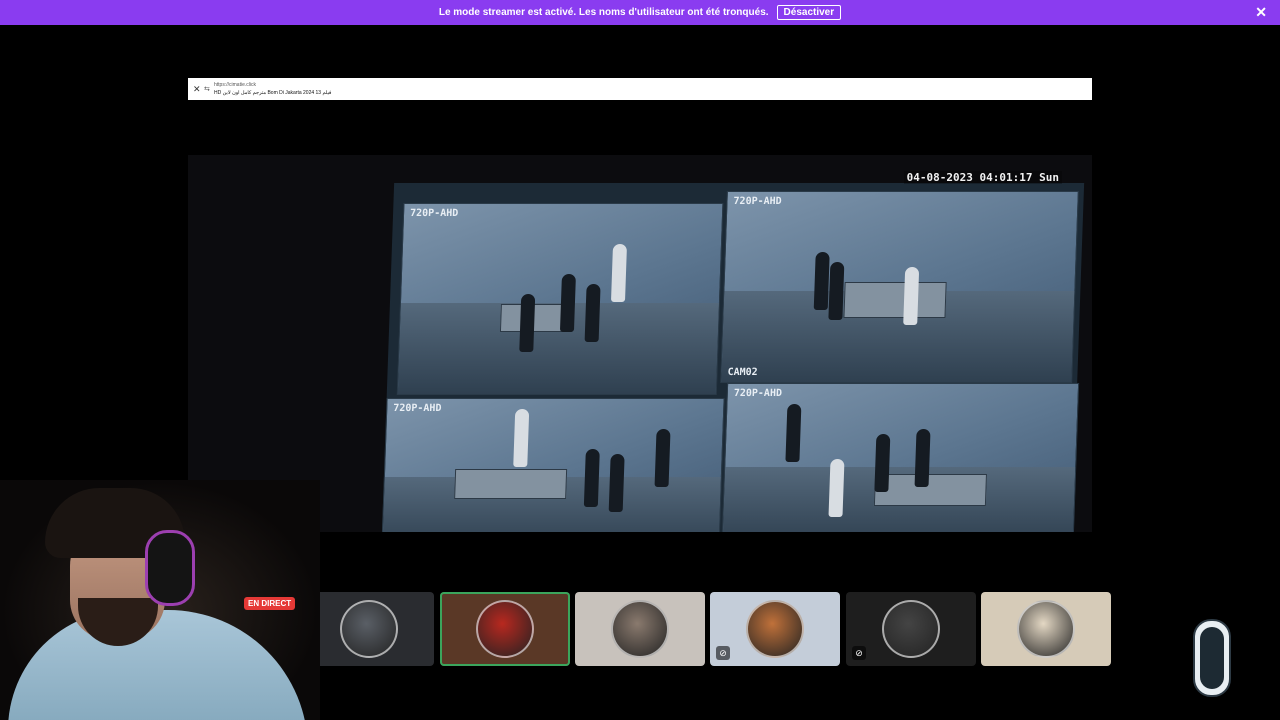 The width and height of the screenshot is (1280, 720). What do you see at coordinates (900, 457) in the screenshot?
I see `camera-feed-4: 720P-AHD` at bounding box center [900, 457].